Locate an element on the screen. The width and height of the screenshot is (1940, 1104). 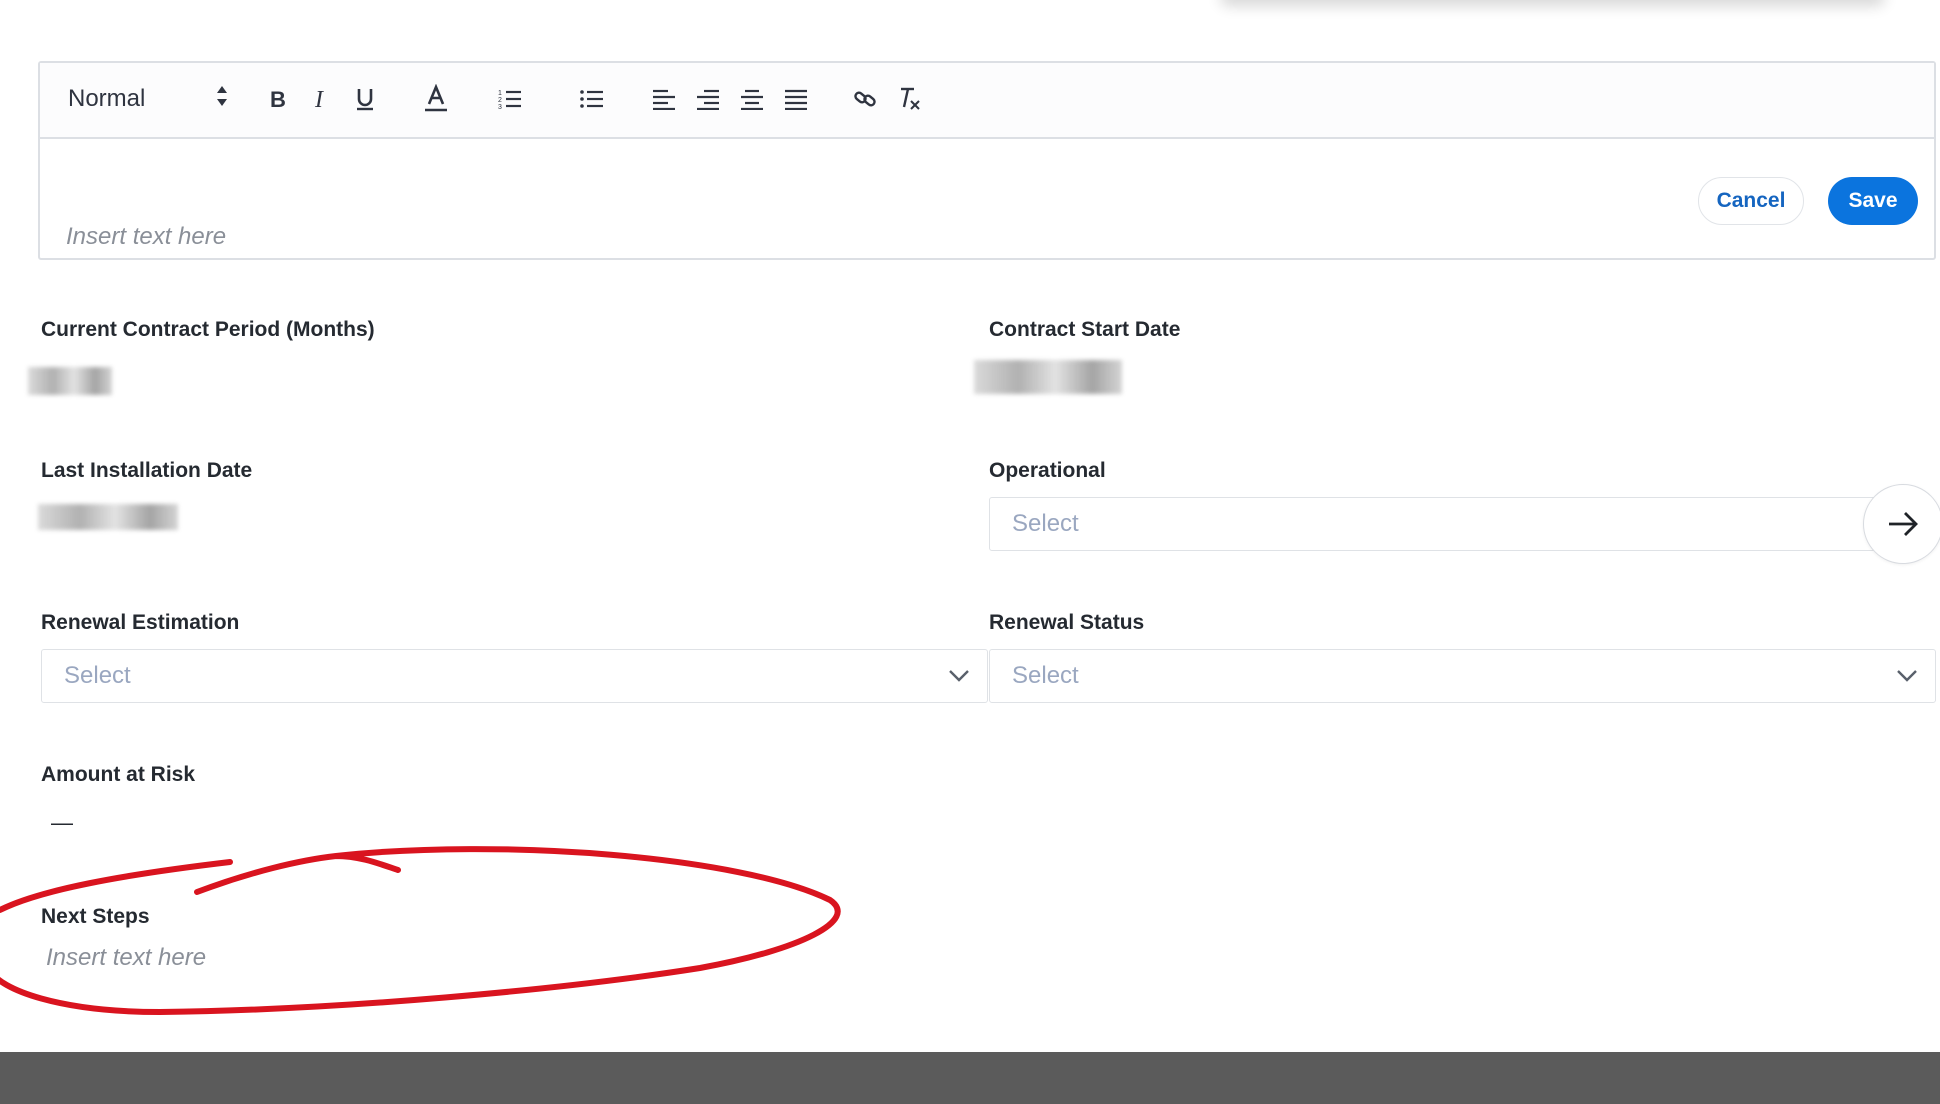
next-steps-input: Insert text here is located at coordinates (341, 960).